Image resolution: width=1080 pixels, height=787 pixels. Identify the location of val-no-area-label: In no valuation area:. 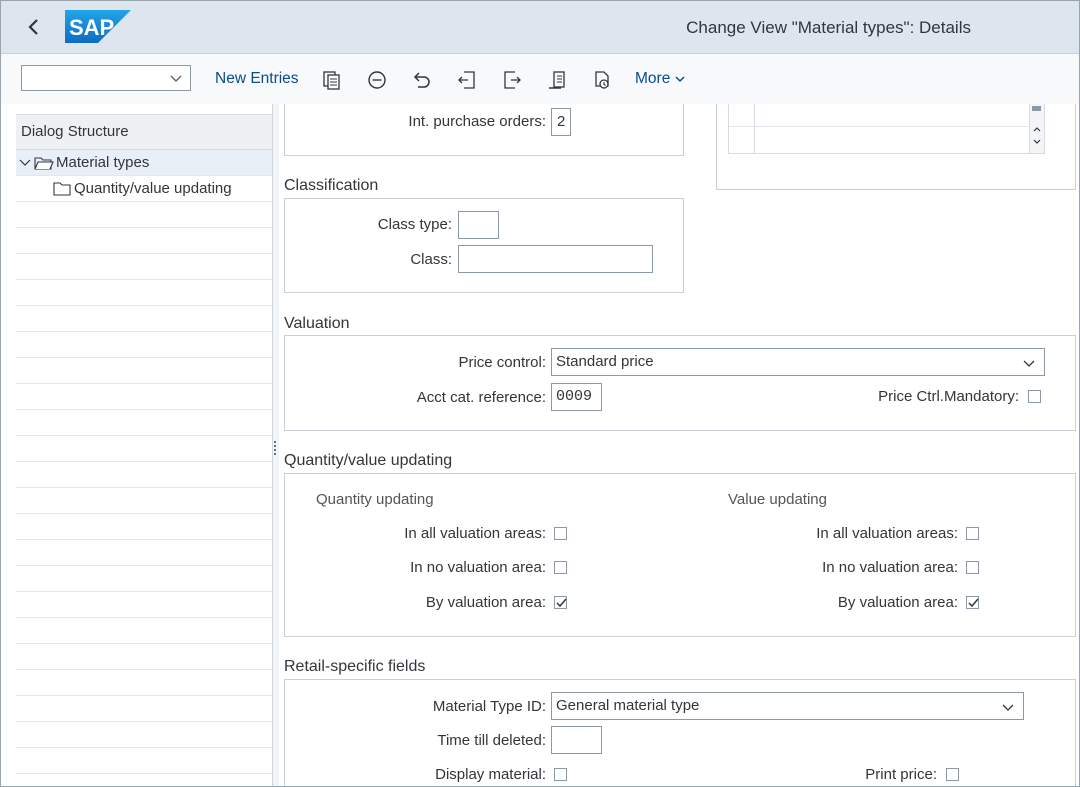
(890, 567).